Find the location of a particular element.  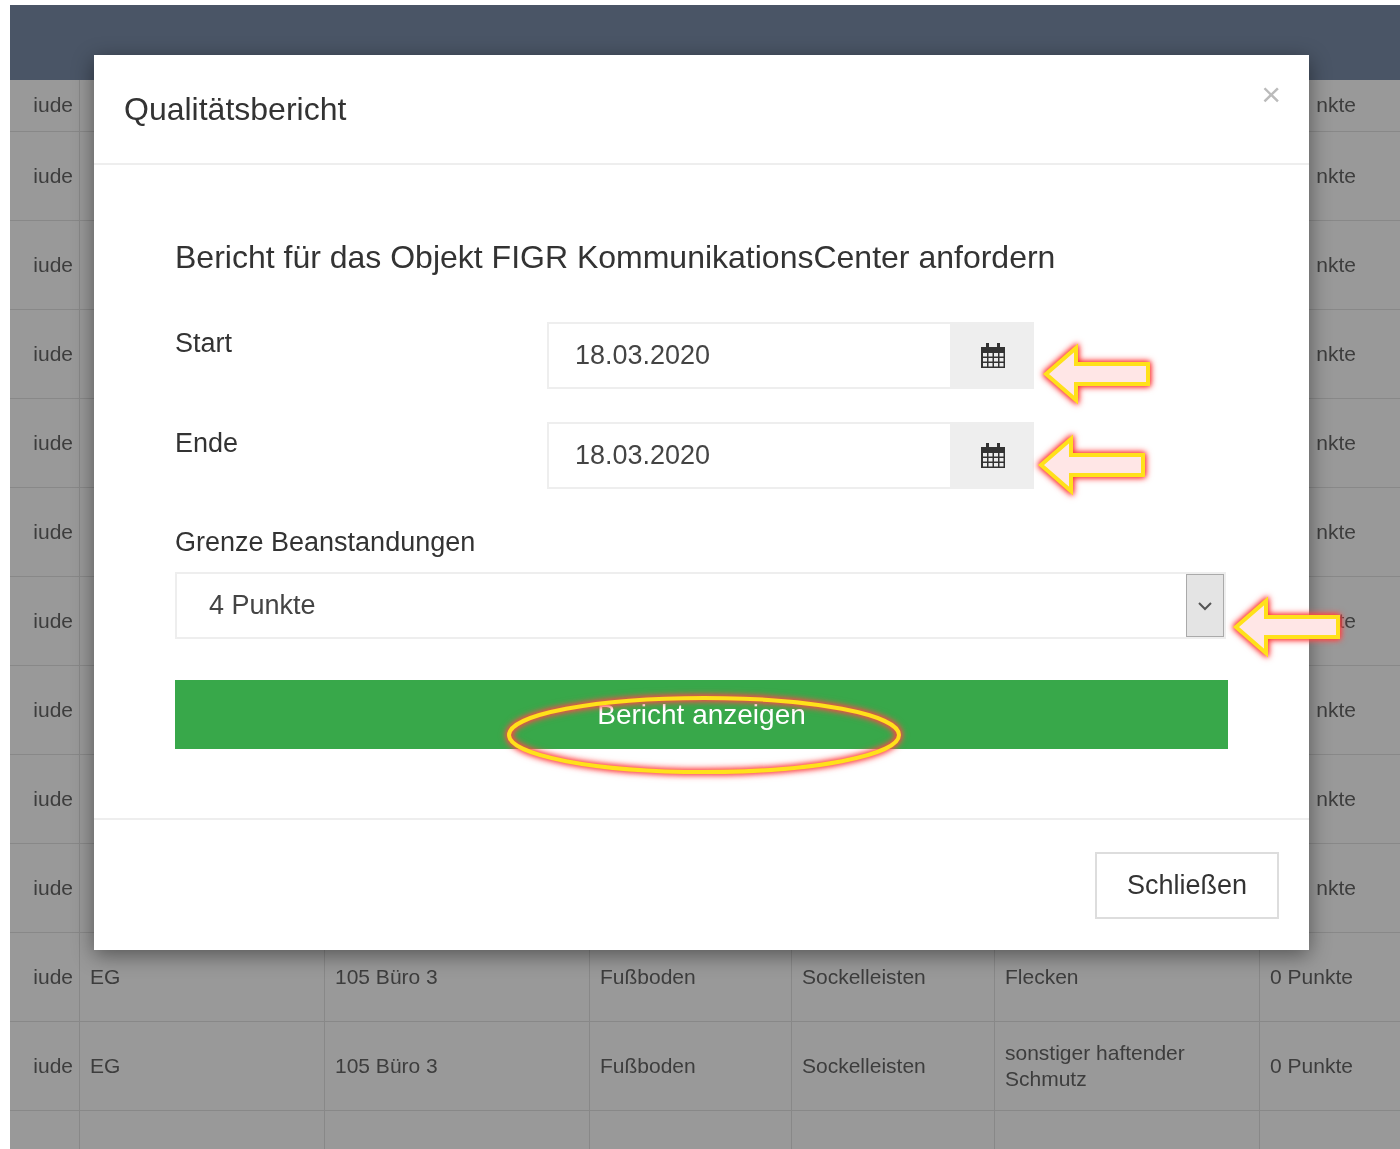

field-label: Ende is located at coordinates (207, 443).